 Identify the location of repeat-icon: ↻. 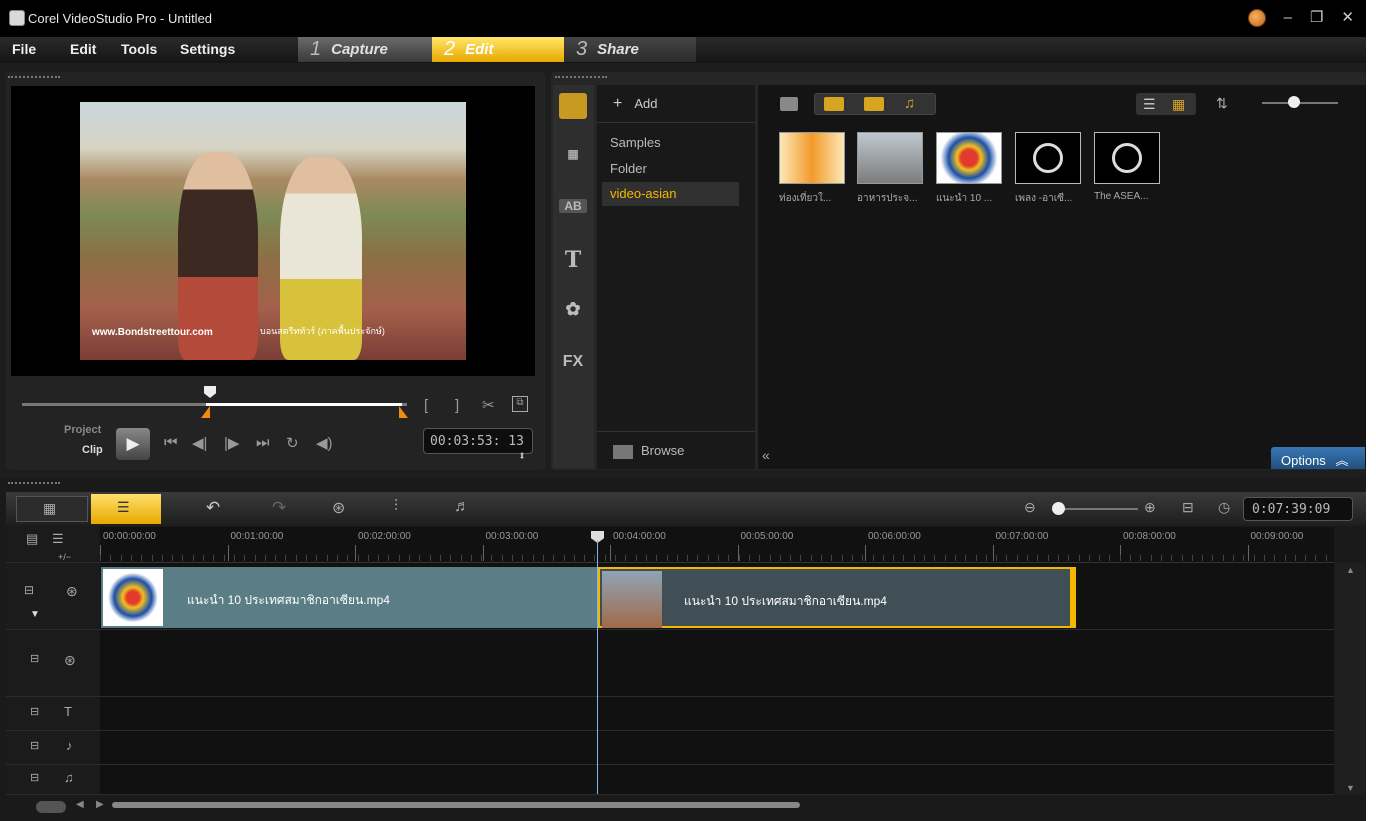
(292, 443).